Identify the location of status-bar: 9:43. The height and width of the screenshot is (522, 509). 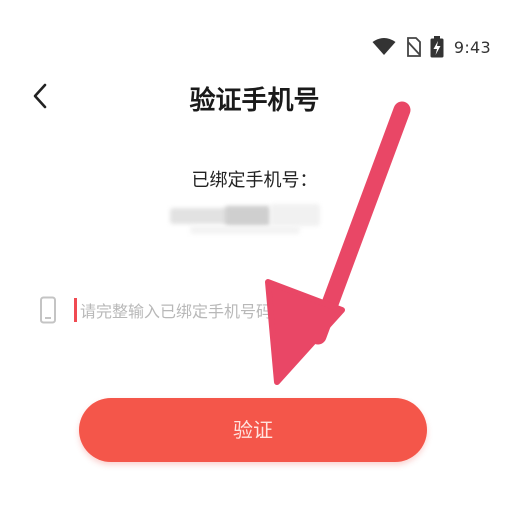
(254, 35).